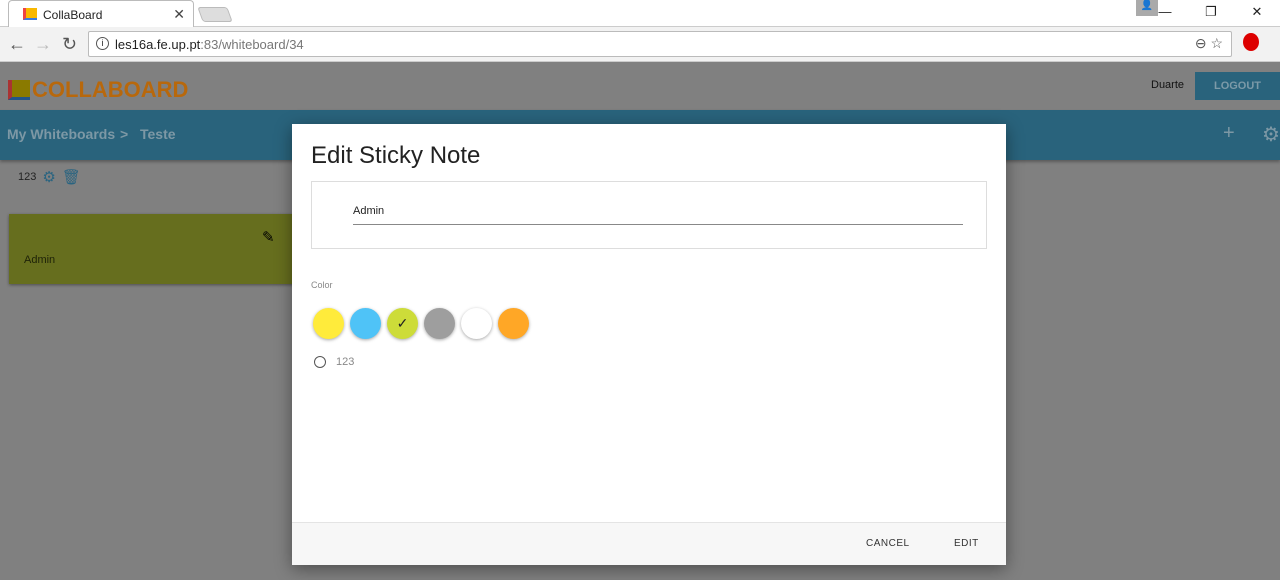  Describe the element at coordinates (40, 260) in the screenshot. I see `sticky-note-text: Admin` at that location.